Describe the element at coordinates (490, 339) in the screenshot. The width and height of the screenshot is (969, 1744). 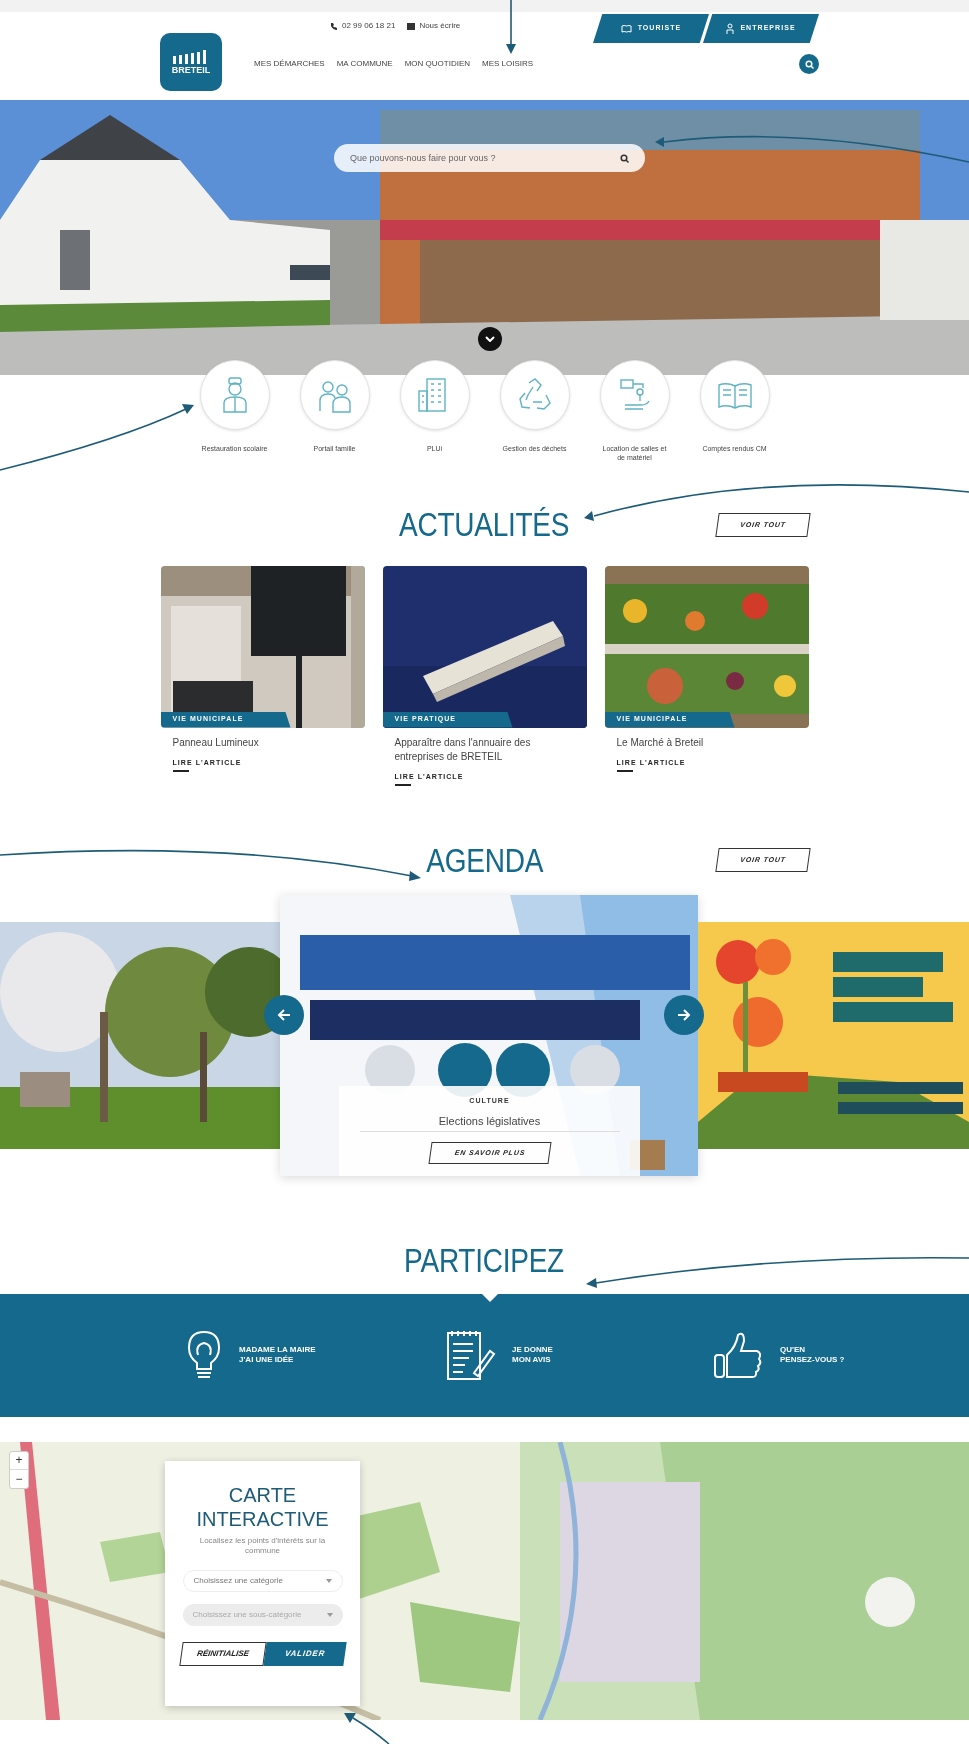
I see `chevron-down-icon` at that location.